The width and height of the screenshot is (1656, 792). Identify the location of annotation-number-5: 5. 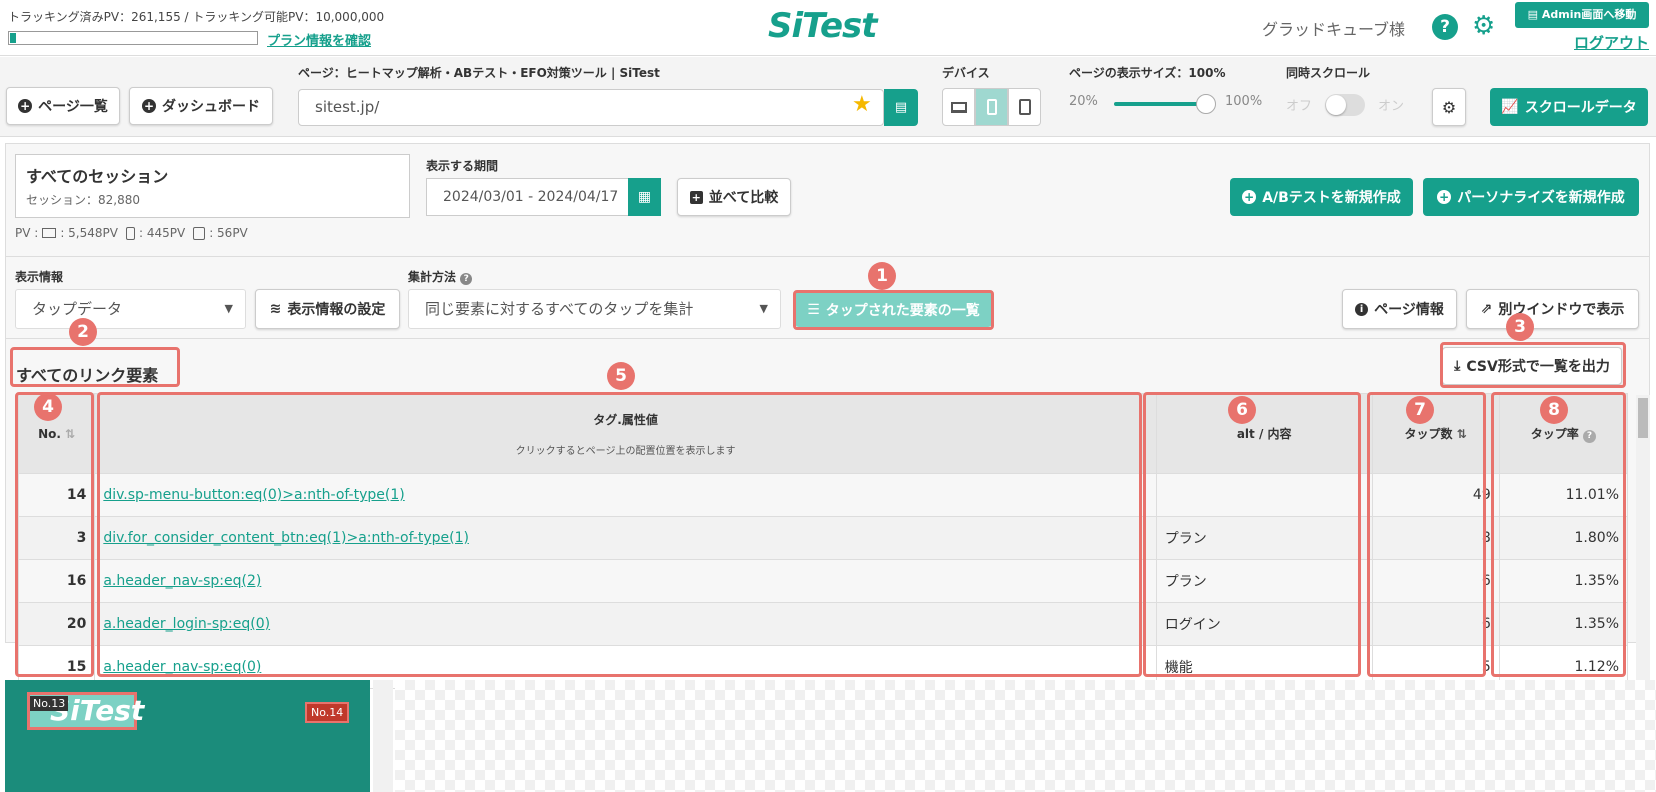
(621, 376).